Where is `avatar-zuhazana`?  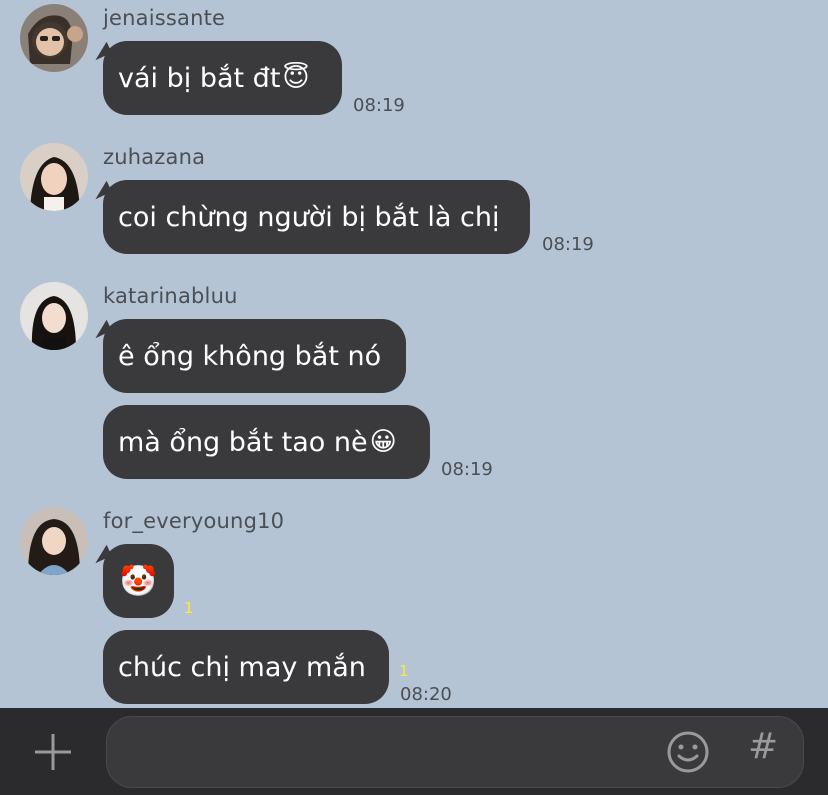
avatar-zuhazana is located at coordinates (54, 177).